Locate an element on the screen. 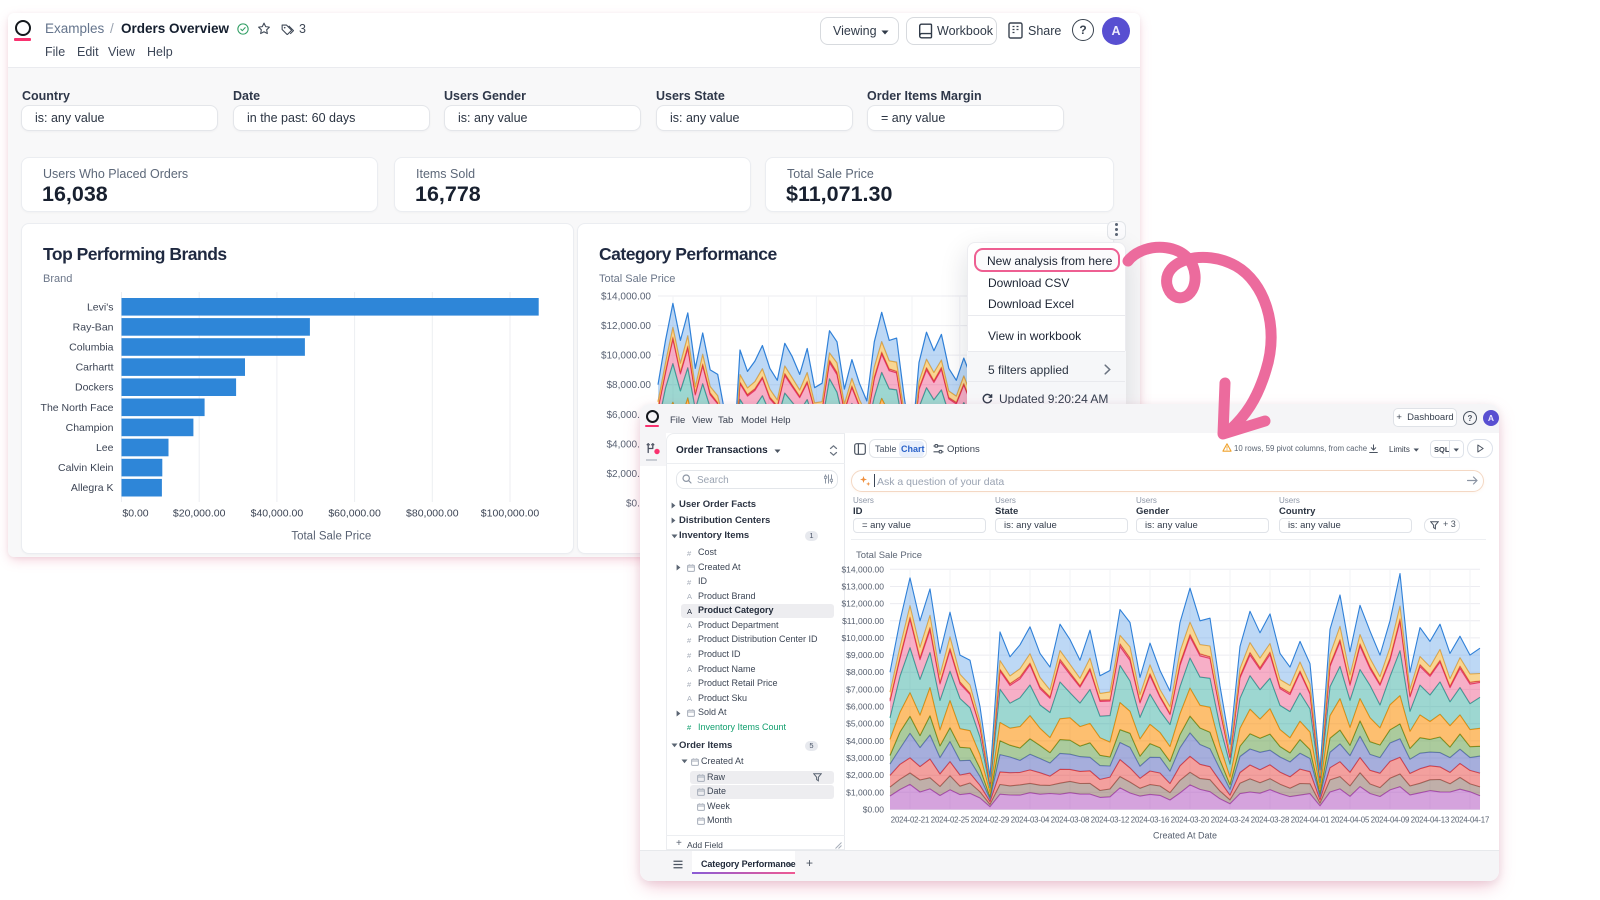 The width and height of the screenshot is (1600, 900). svg-text: $4,000.00 is located at coordinates (865, 741).